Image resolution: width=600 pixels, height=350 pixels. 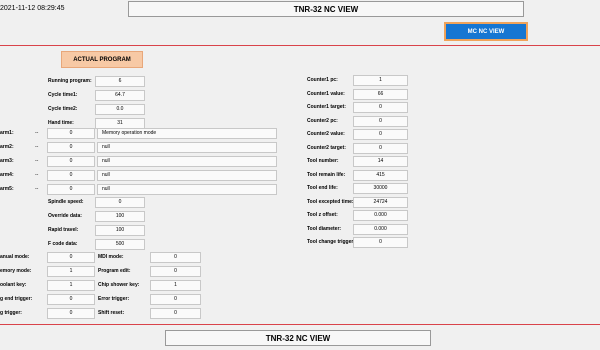 I want to click on spindle-label: Spindle speed:, so click(x=66, y=202).